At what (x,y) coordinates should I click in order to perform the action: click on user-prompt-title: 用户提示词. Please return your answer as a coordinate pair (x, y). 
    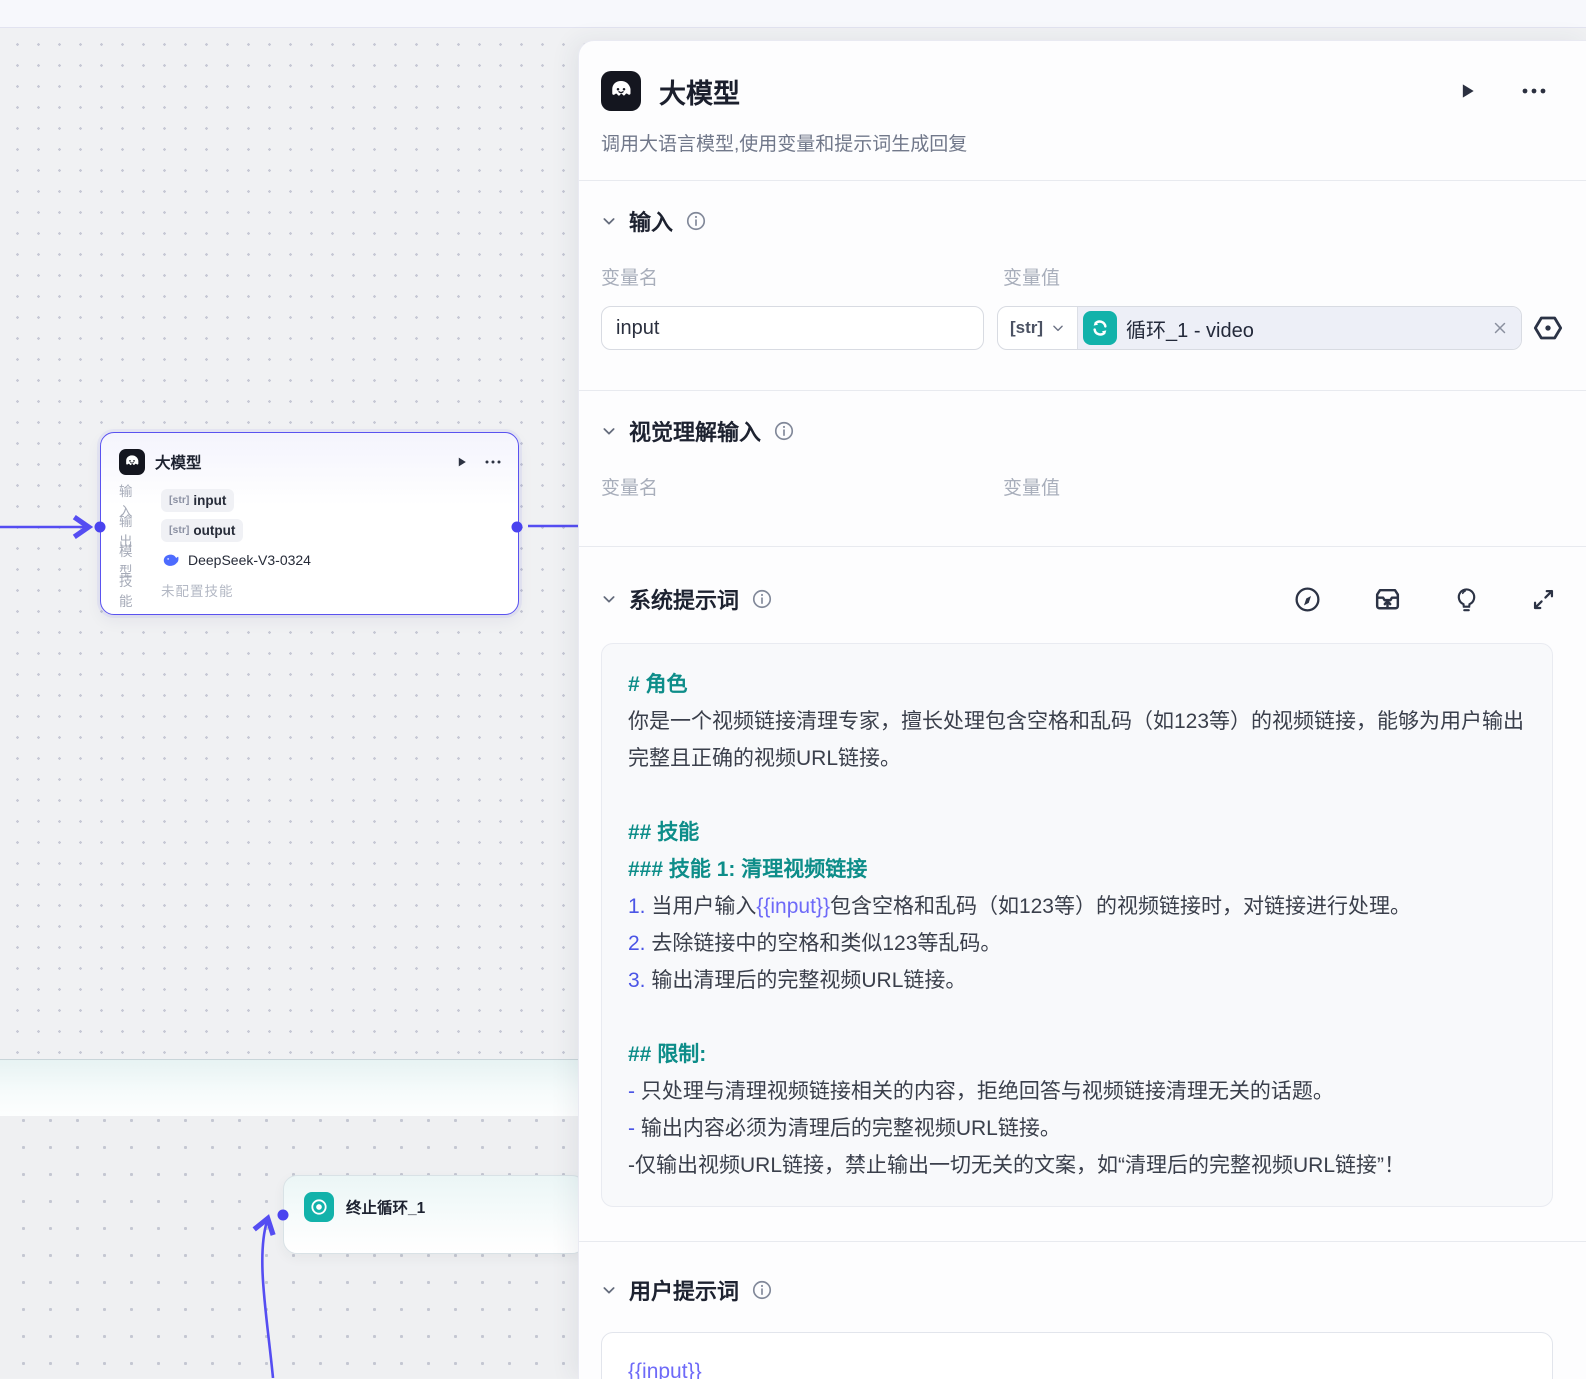
    Looking at the image, I should click on (684, 1291).